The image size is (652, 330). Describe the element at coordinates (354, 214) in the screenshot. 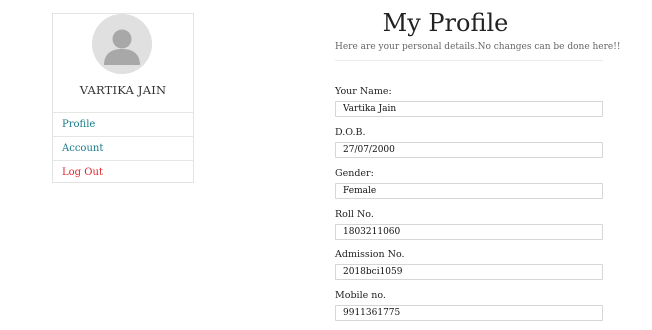

I see `roll-no-label: Roll No.` at that location.